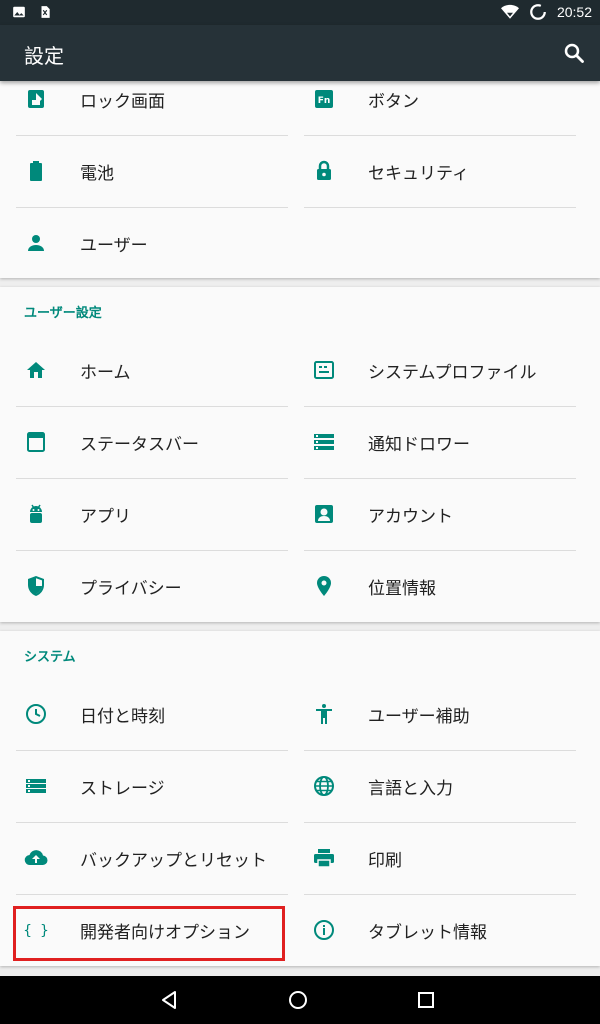 Image resolution: width=600 pixels, height=1024 pixels. What do you see at coordinates (36, 243) in the screenshot?
I see `person-icon` at bounding box center [36, 243].